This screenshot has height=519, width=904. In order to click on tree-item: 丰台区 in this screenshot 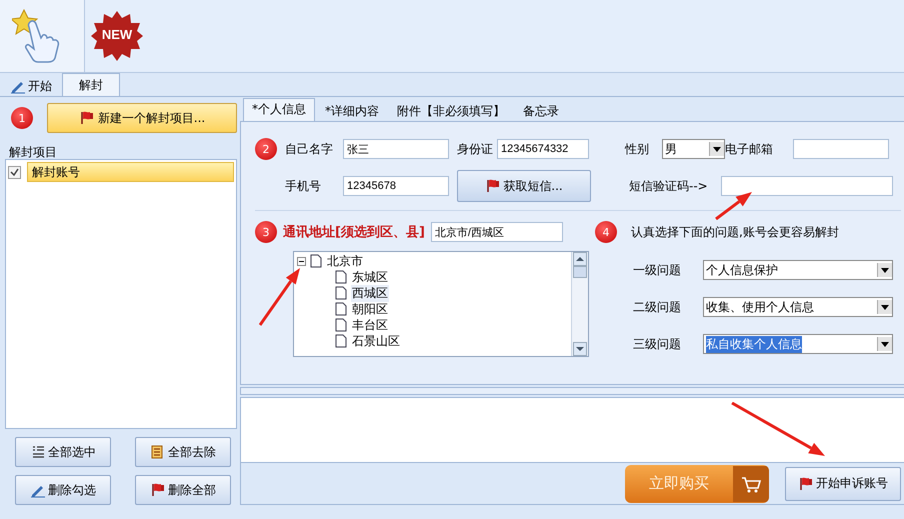, I will do `click(370, 325)`.